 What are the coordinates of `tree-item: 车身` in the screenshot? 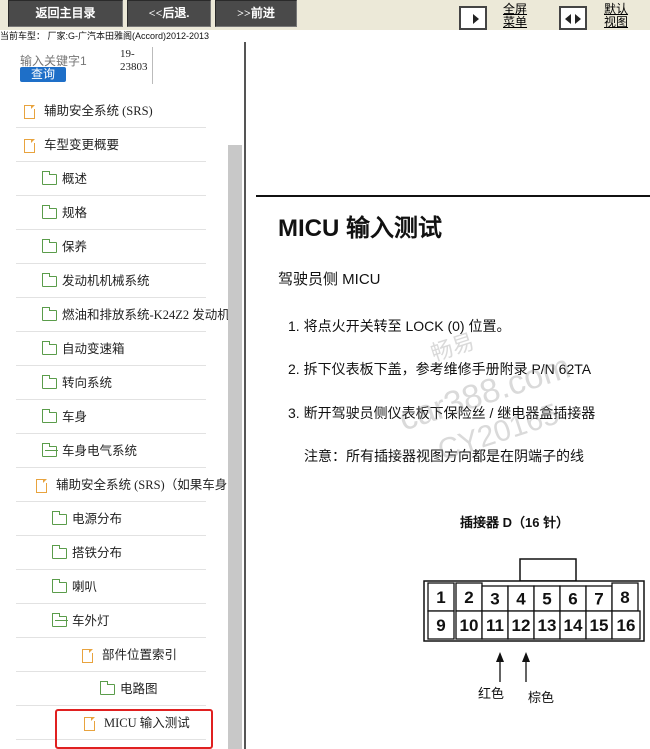 It's located at (111, 417).